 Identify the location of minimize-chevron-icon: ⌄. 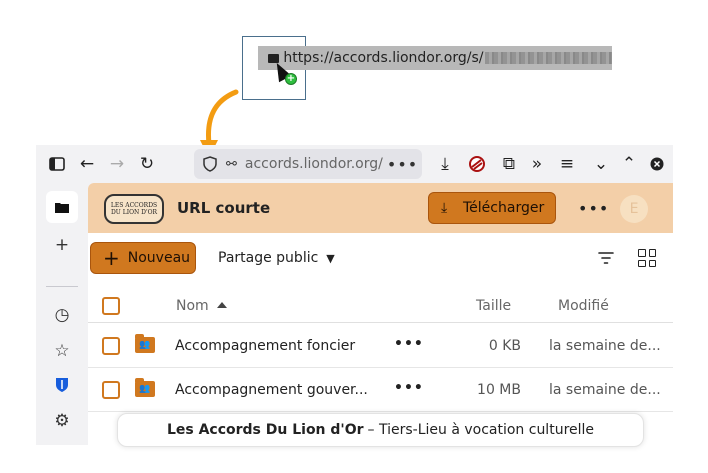
(601, 164).